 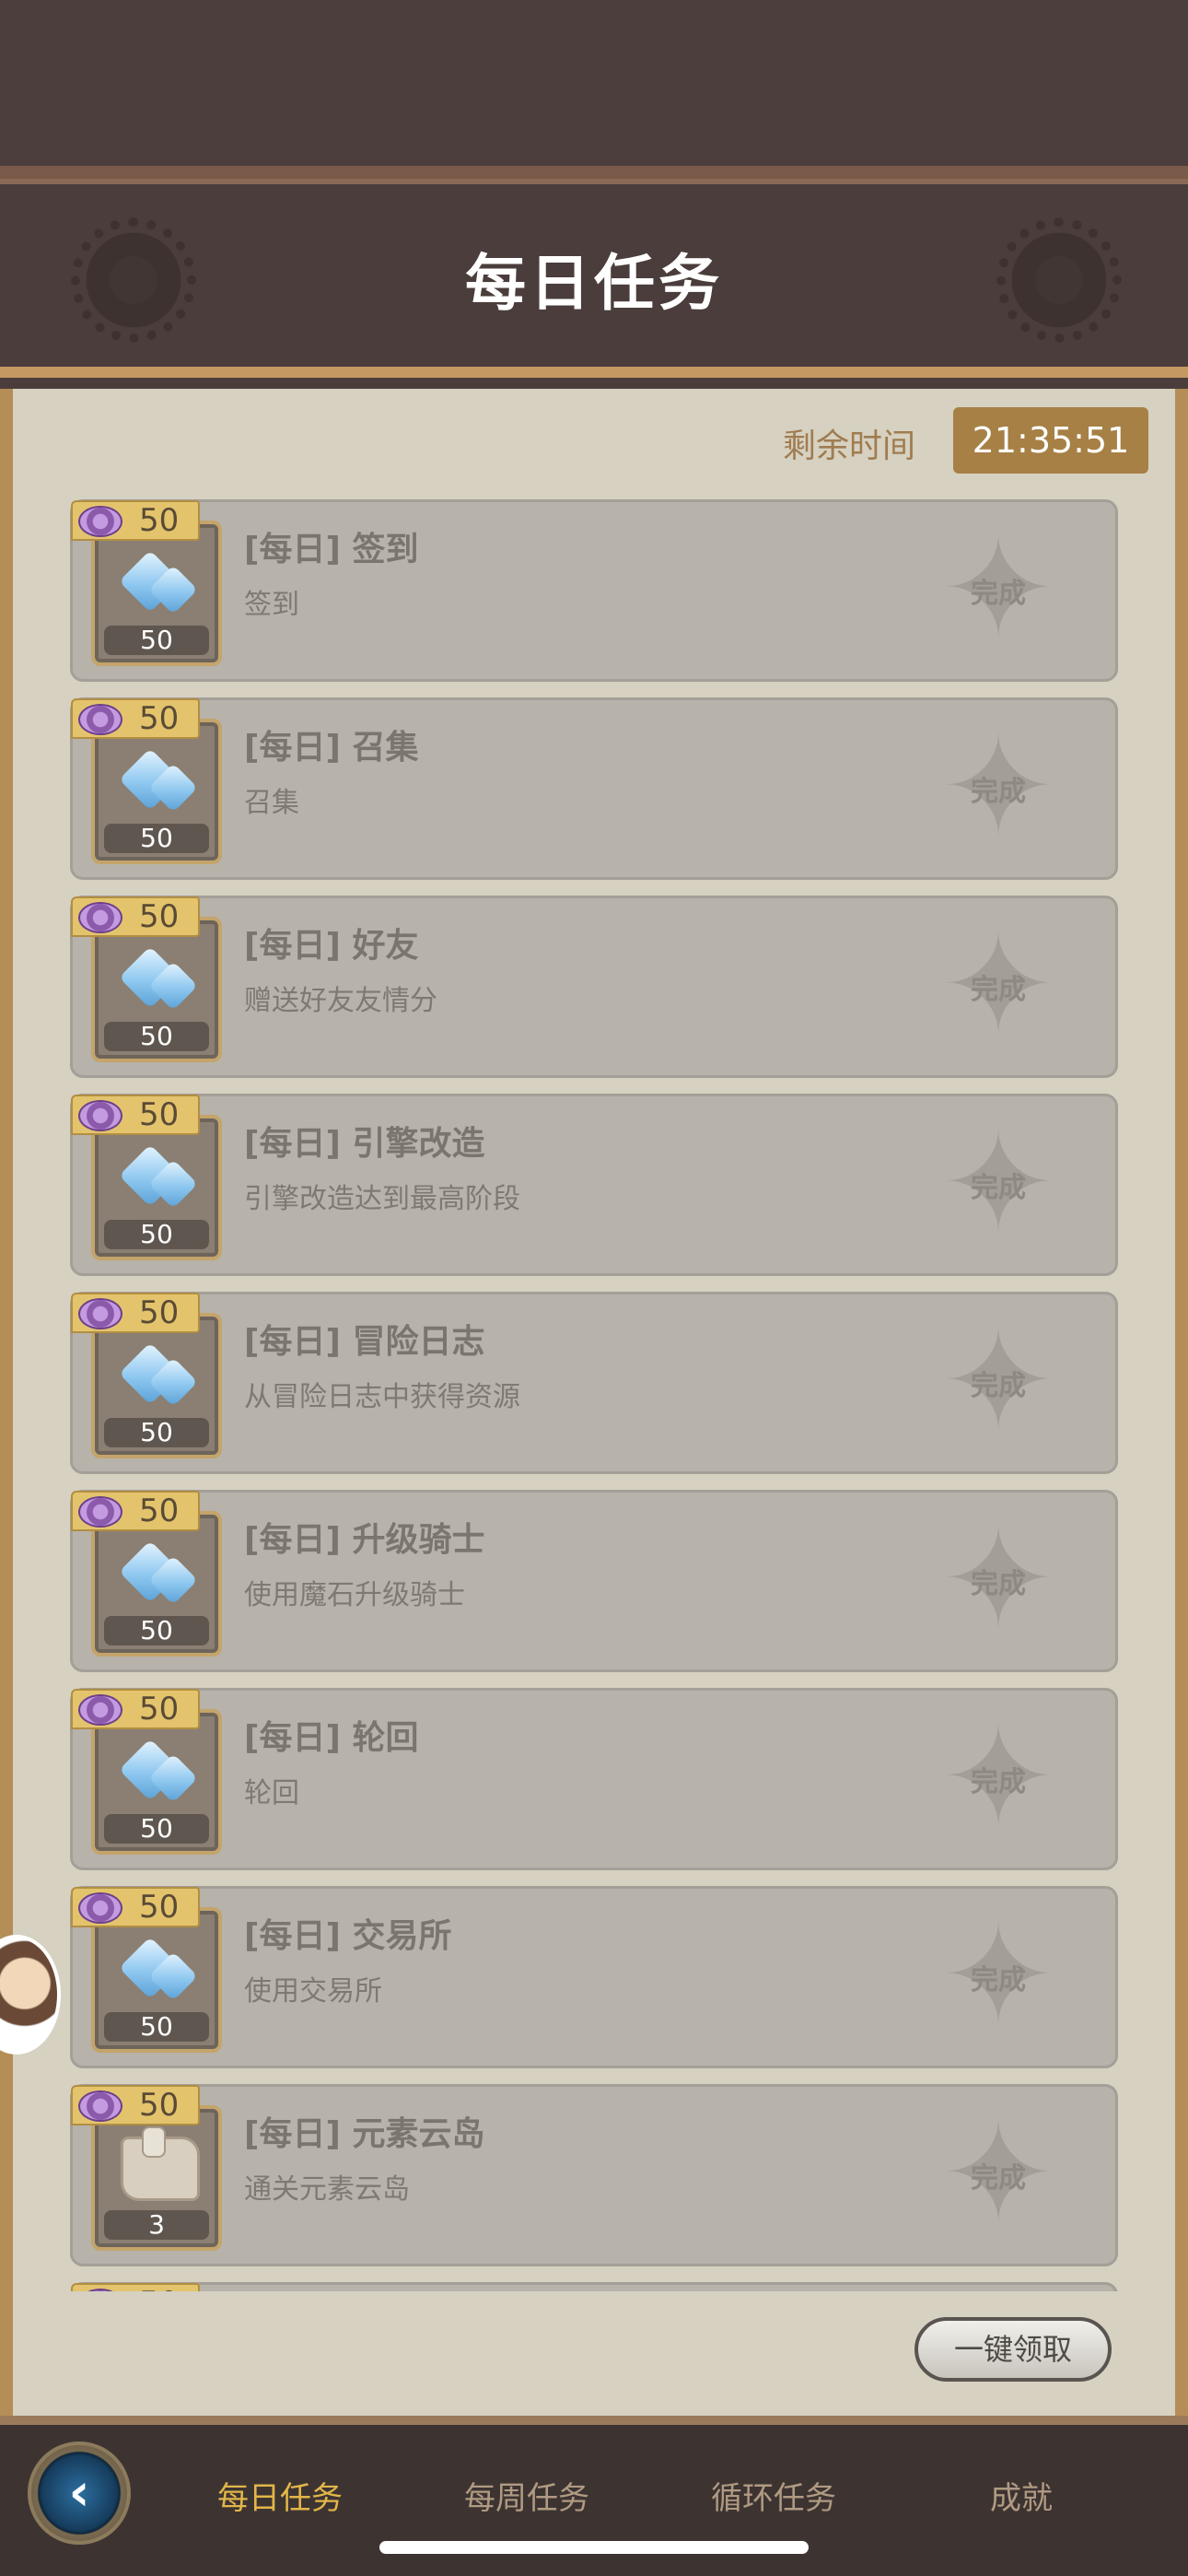 What do you see at coordinates (327, 2189) in the screenshot?
I see `task-description: 通关元素云岛` at bounding box center [327, 2189].